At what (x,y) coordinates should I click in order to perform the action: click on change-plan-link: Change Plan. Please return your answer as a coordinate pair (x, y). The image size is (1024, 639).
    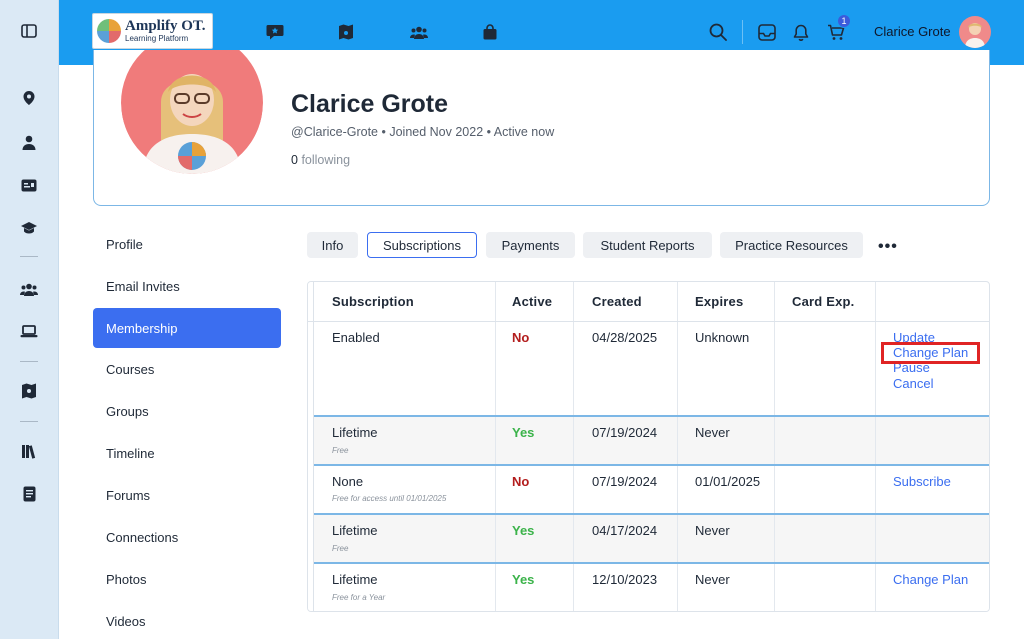
    Looking at the image, I should click on (930, 579).